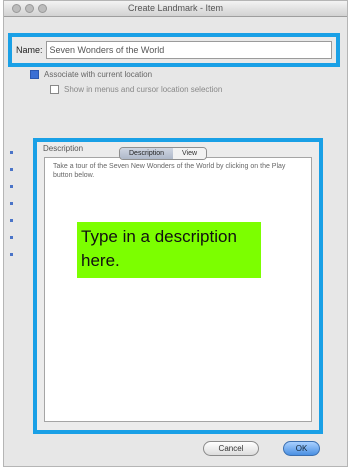  What do you see at coordinates (301, 448) in the screenshot?
I see `ok-button: OK` at bounding box center [301, 448].